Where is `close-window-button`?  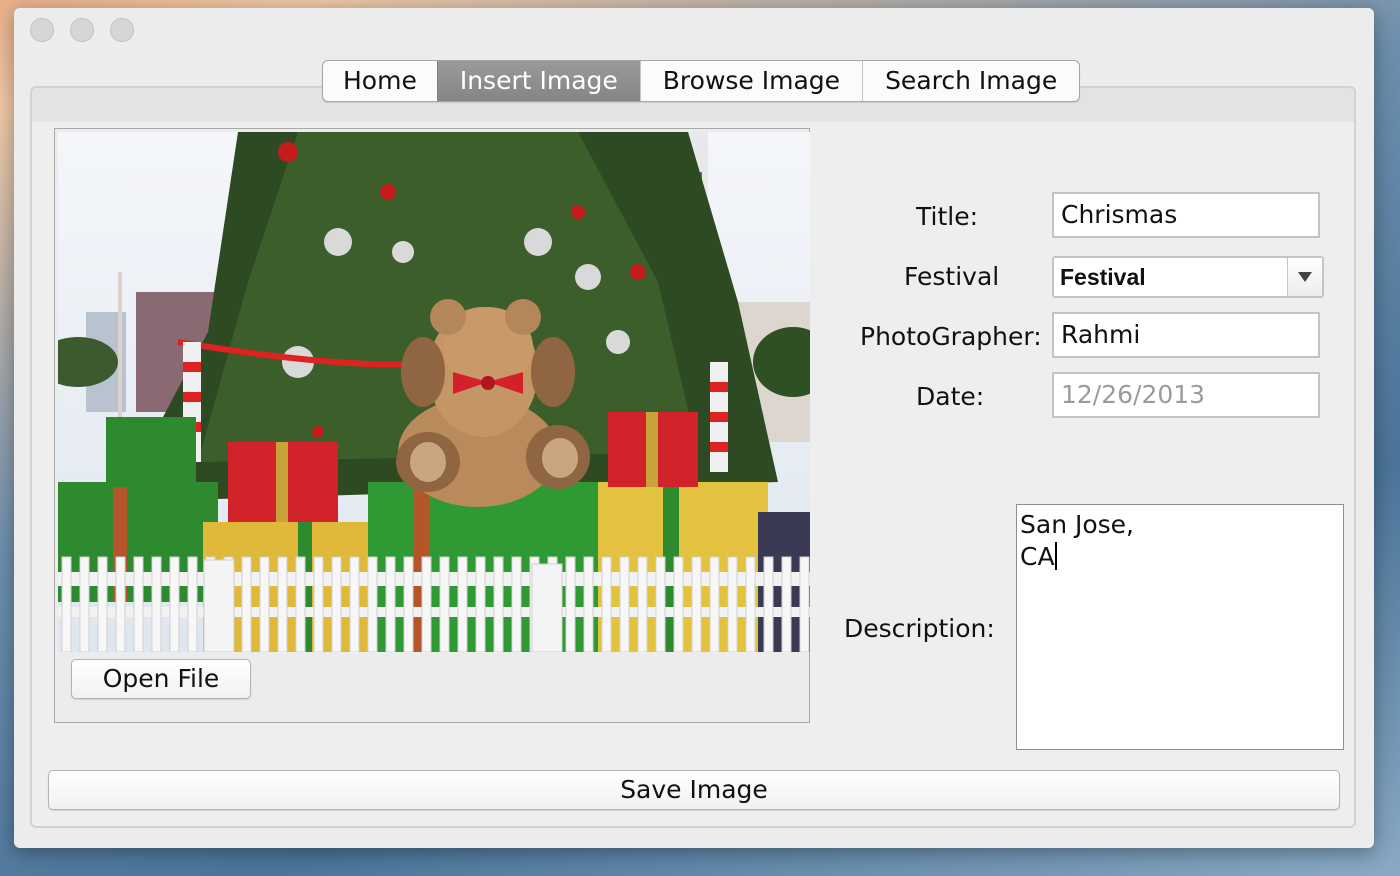
close-window-button is located at coordinates (42, 30).